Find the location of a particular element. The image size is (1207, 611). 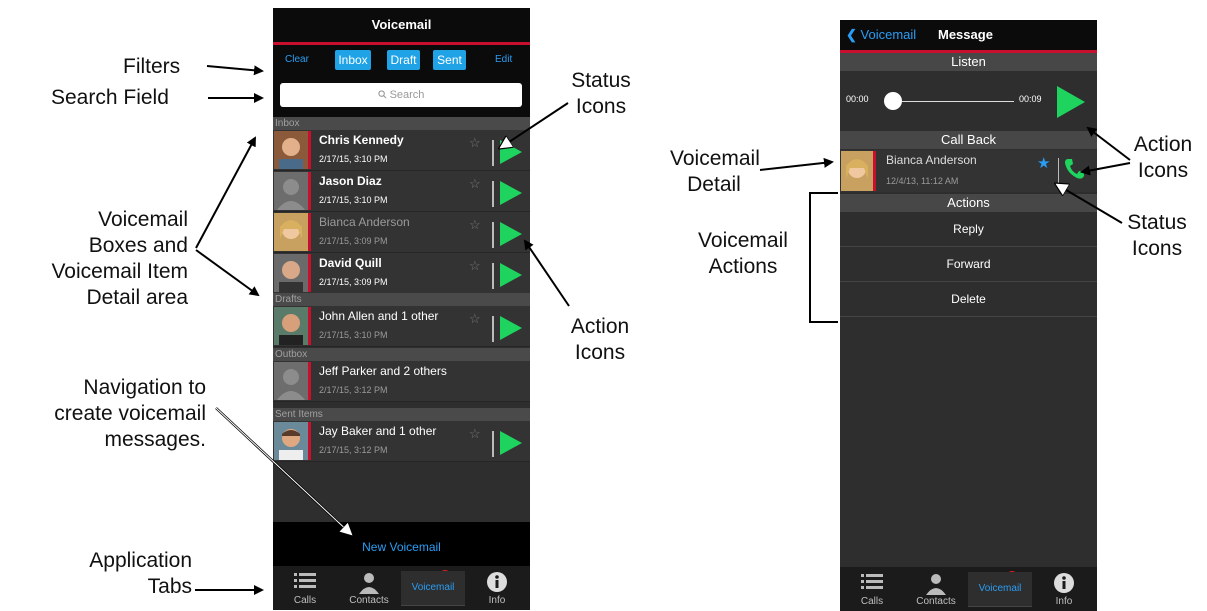

arrow-voicemail-detail is located at coordinates (796, 164).